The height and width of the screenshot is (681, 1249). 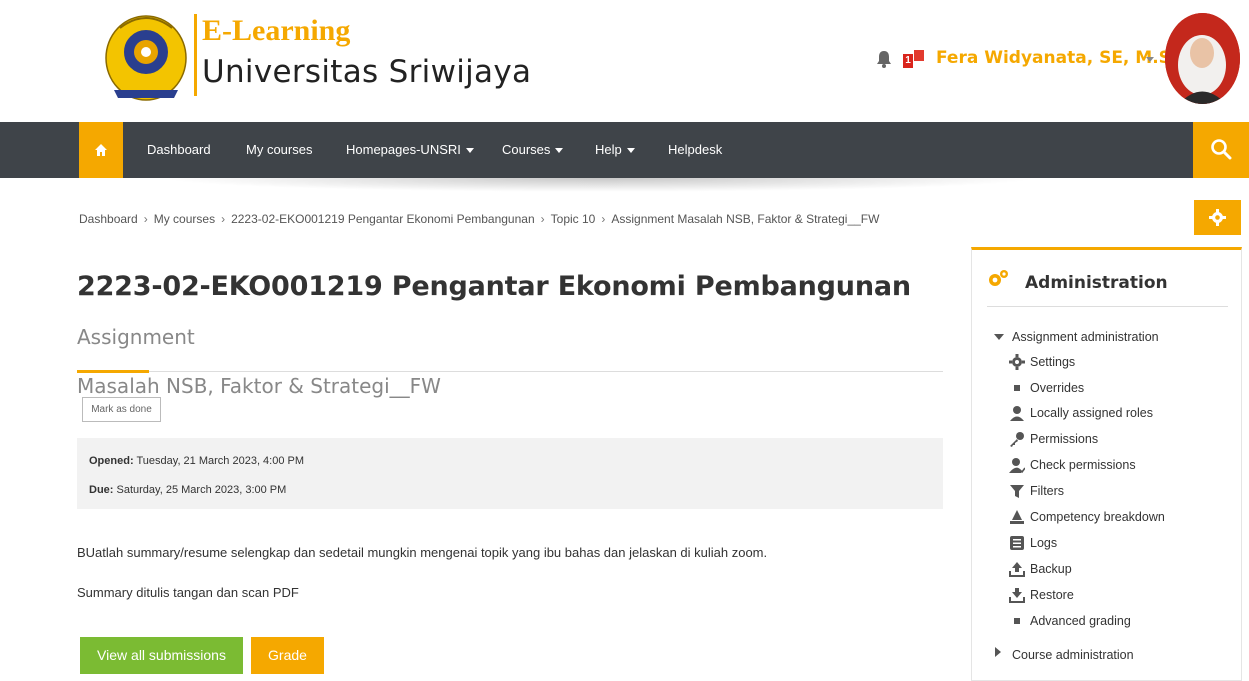 What do you see at coordinates (1052, 362) in the screenshot?
I see `admin-item-settings: Settings` at bounding box center [1052, 362].